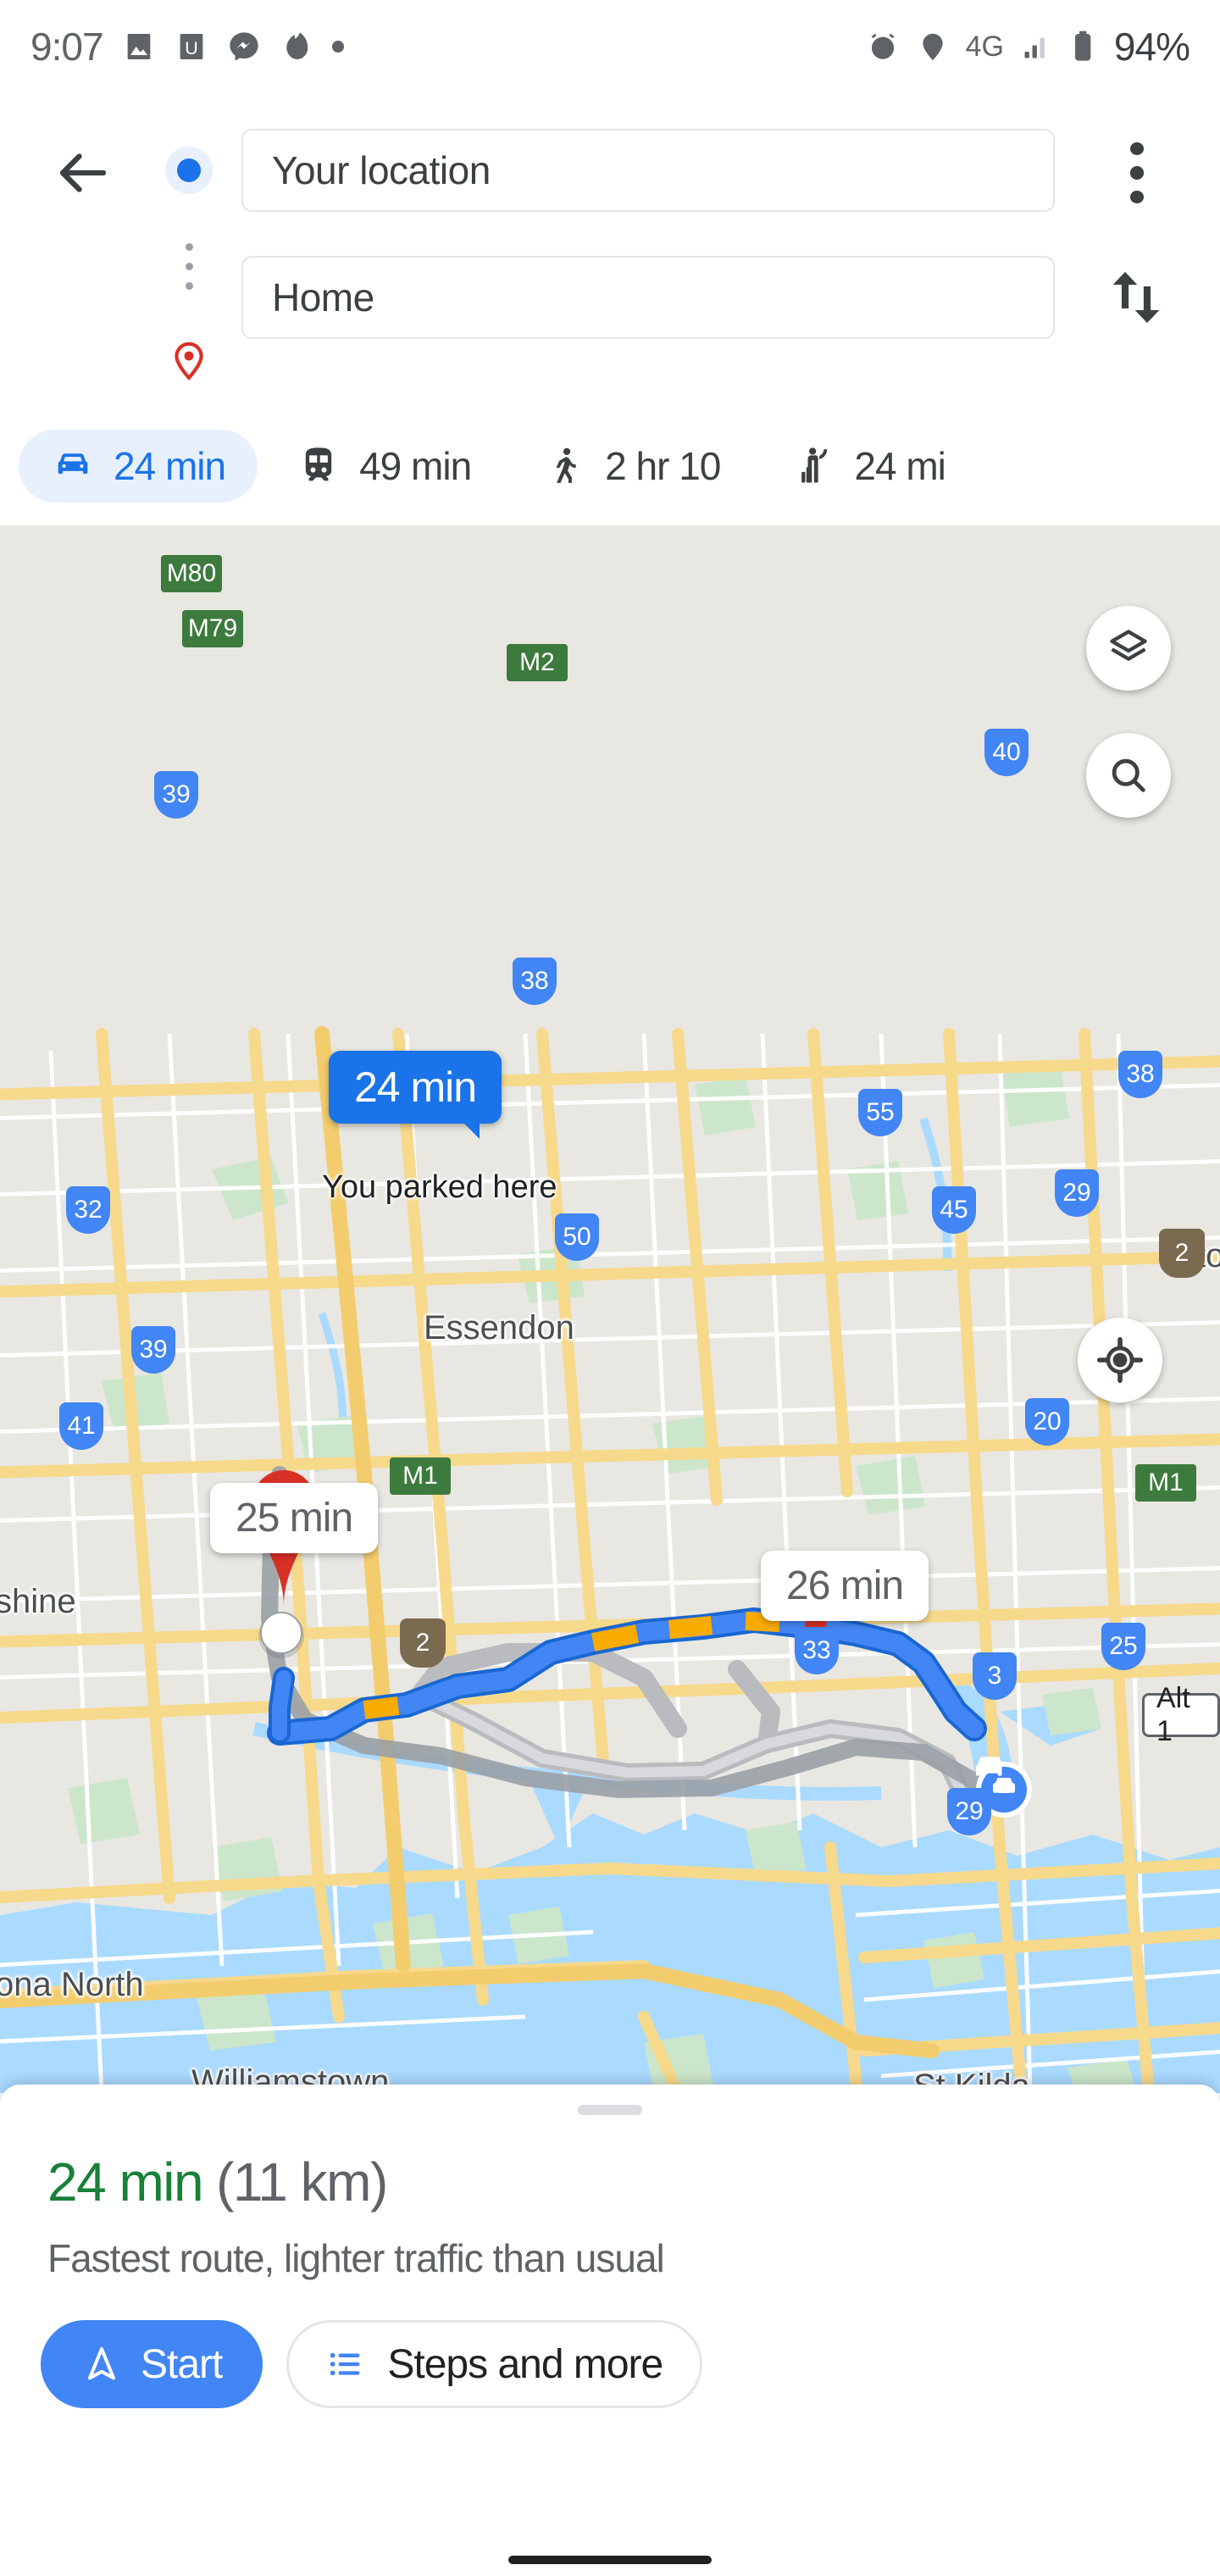 The width and height of the screenshot is (1220, 2576). I want to click on u-app-icon: U, so click(191, 46).